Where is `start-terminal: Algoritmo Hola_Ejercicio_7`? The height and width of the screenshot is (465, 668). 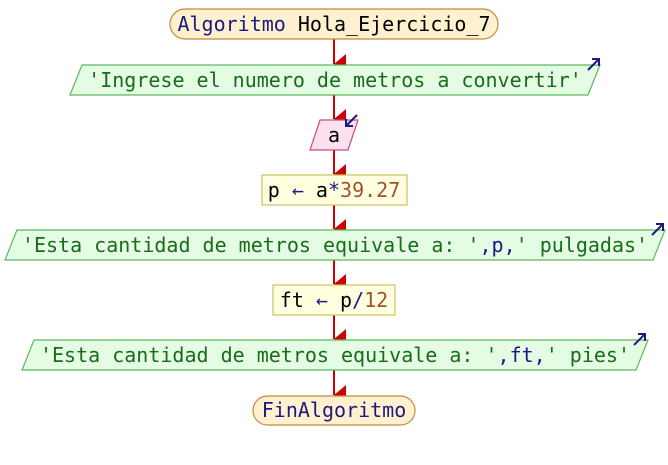 start-terminal: Algoritmo Hola_Ejercicio_7 is located at coordinates (334, 24).